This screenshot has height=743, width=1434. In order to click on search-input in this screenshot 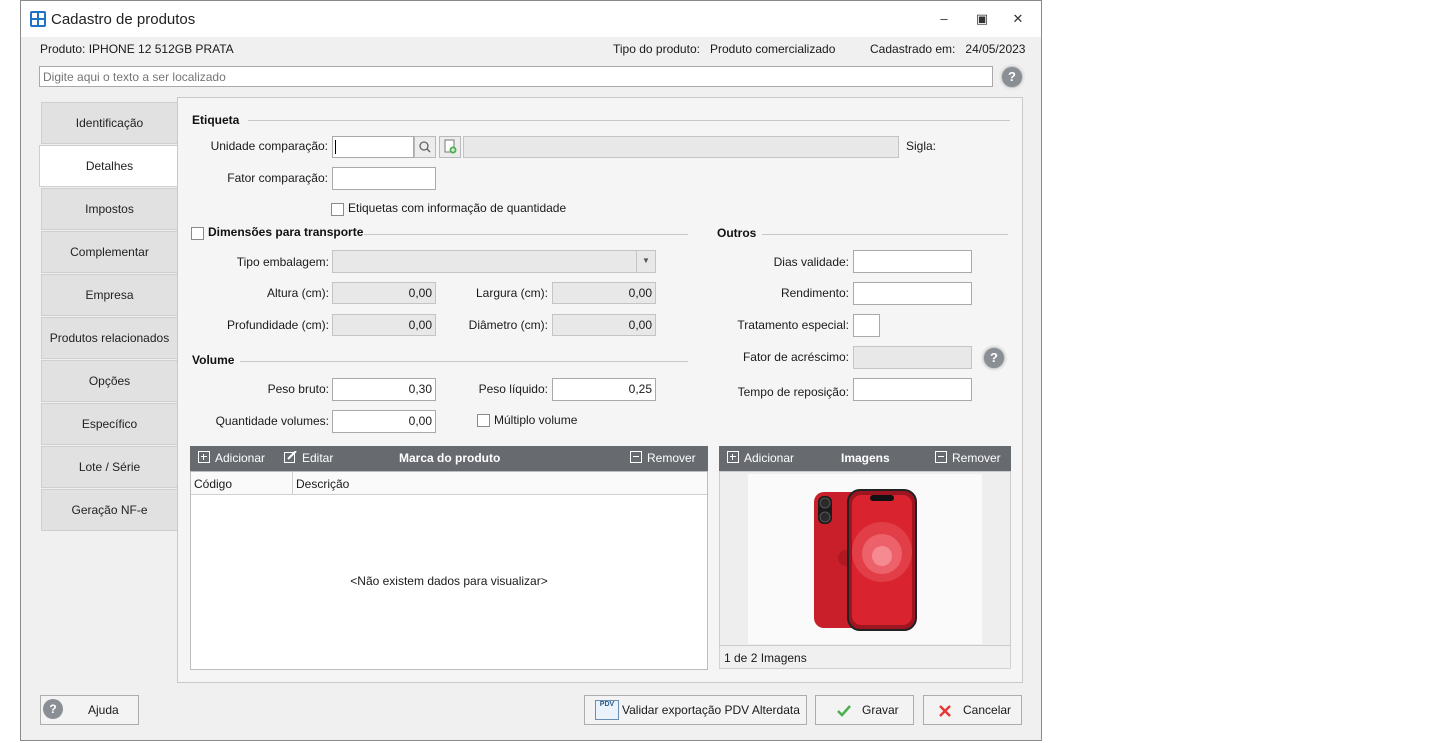, I will do `click(516, 76)`.